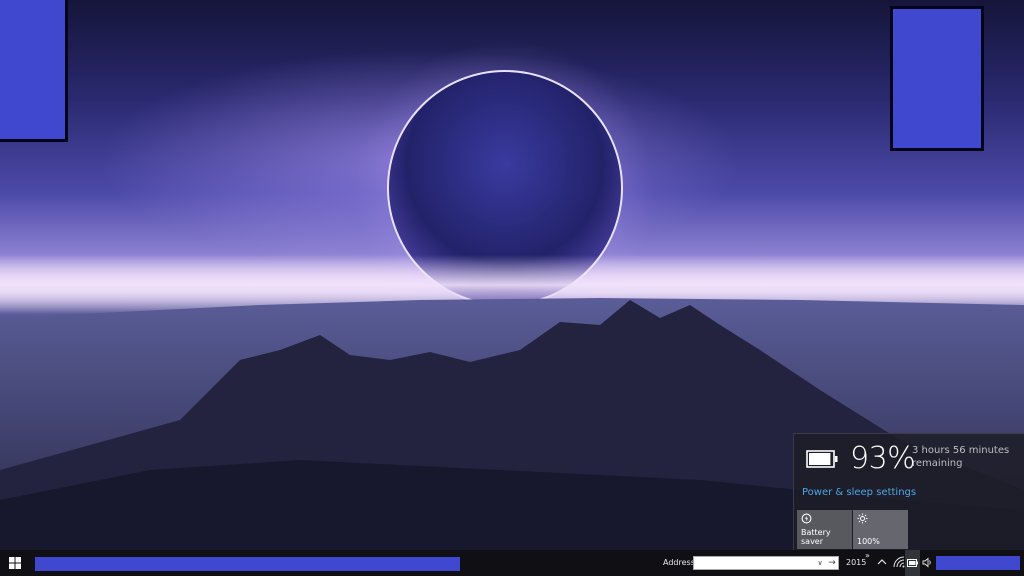  I want to click on battery-saver-tile: Battery saver, so click(824, 529).